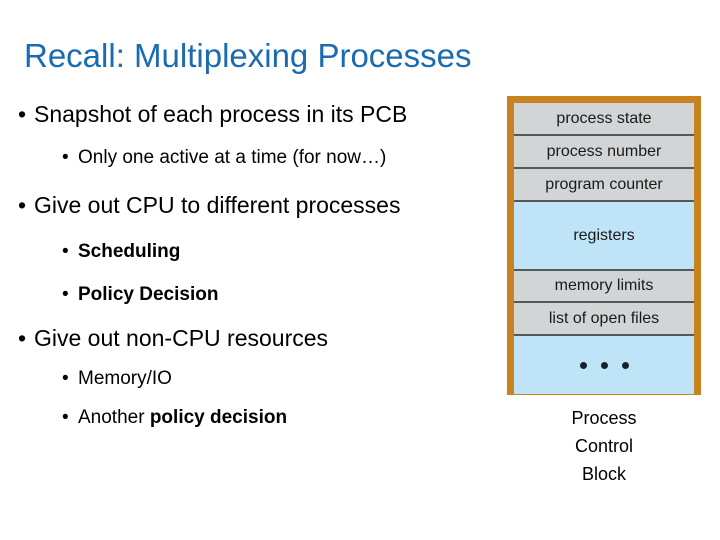 This screenshot has height=540, width=720. What do you see at coordinates (232, 157) in the screenshot?
I see `bullet-text: Only one active at a time (for now…)` at bounding box center [232, 157].